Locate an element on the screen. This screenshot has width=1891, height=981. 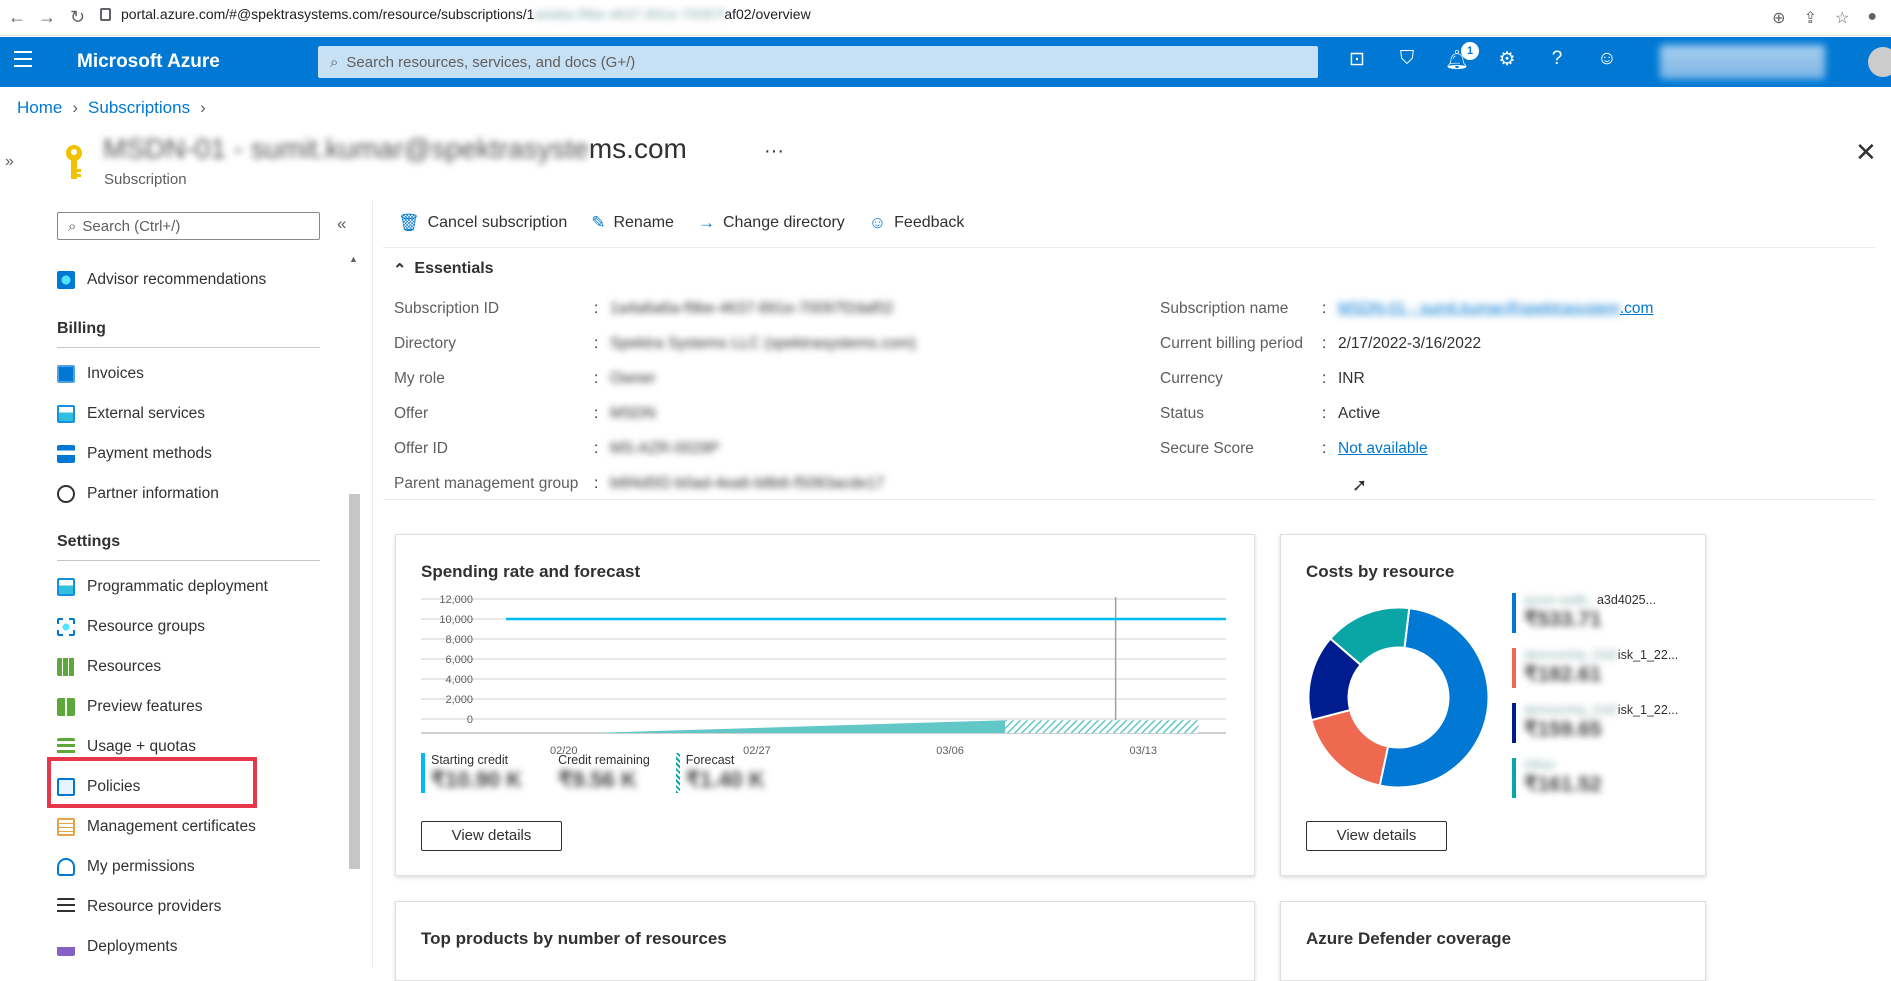
help-icon: ? is located at coordinates (1557, 60).